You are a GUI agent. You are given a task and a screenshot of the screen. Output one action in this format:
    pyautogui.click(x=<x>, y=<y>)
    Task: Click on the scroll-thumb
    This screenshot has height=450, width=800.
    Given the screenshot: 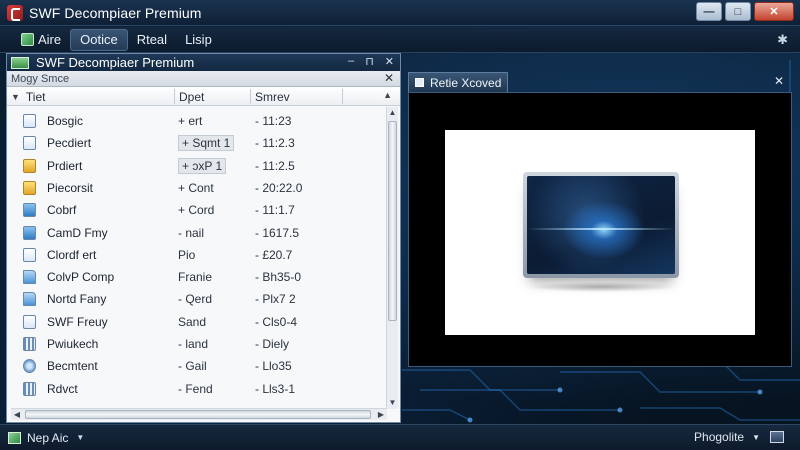 What is the action you would take?
    pyautogui.click(x=392, y=221)
    